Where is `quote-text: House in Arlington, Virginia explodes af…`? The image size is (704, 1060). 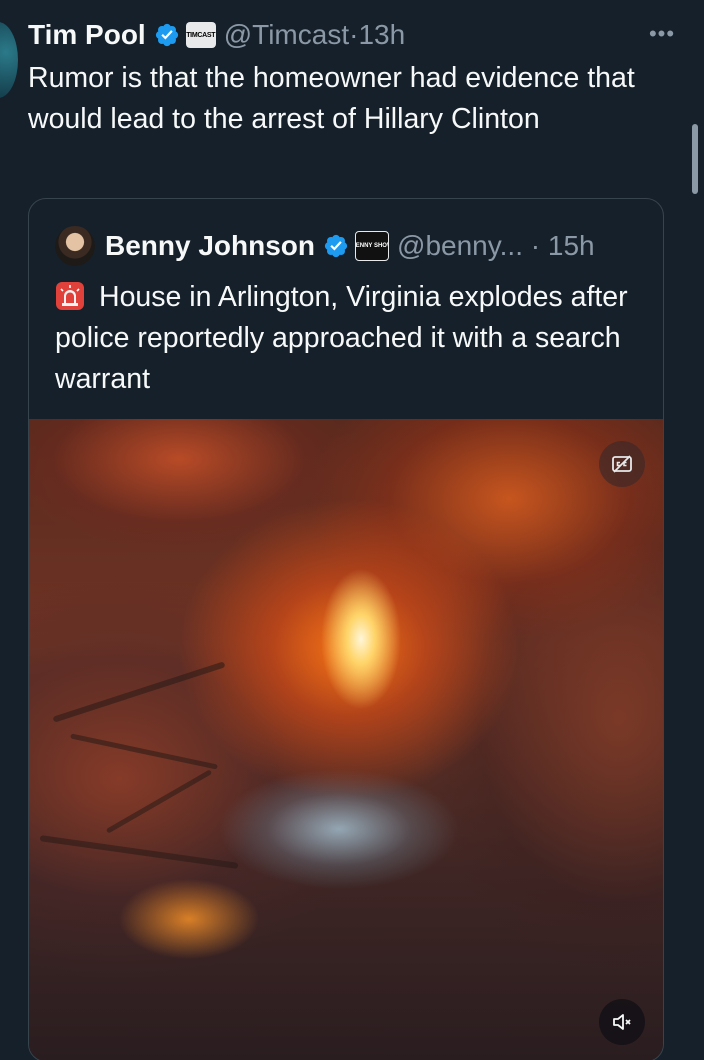
quote-text: House in Arlington, Virginia explodes af… is located at coordinates (341, 338).